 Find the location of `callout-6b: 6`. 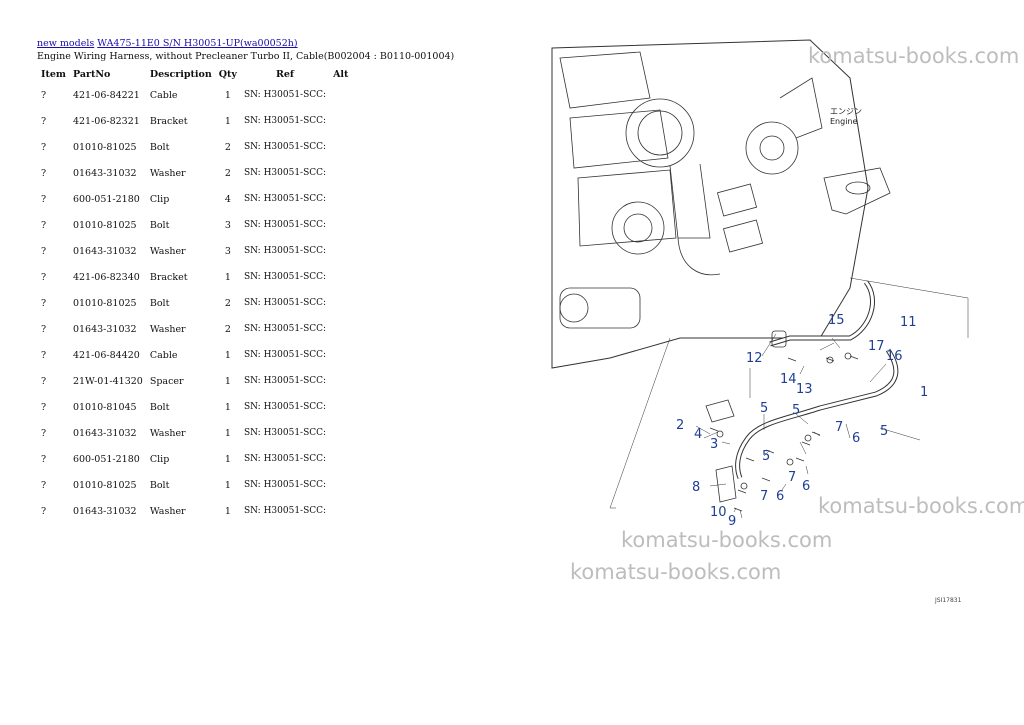

callout-6b: 6 is located at coordinates (780, 496).